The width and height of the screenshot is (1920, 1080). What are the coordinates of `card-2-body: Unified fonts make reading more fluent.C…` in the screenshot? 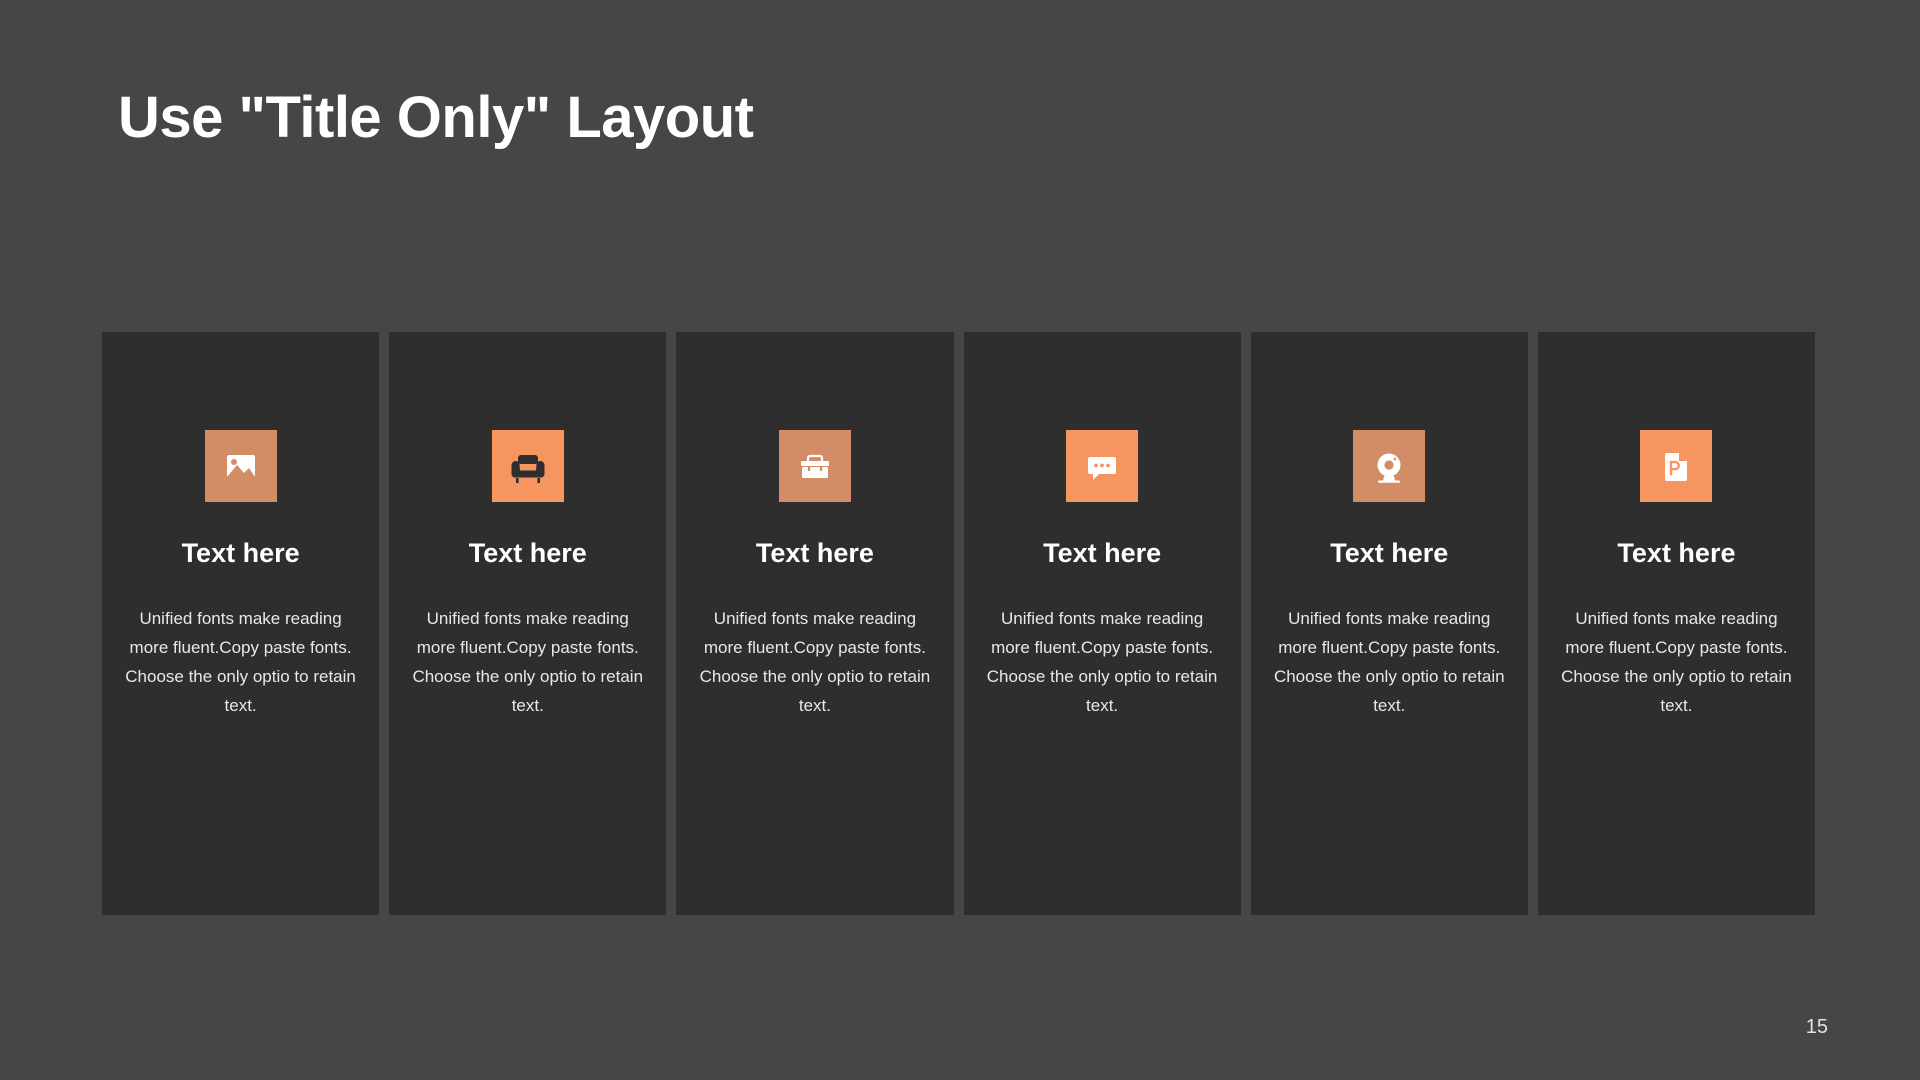 It's located at (528, 662).